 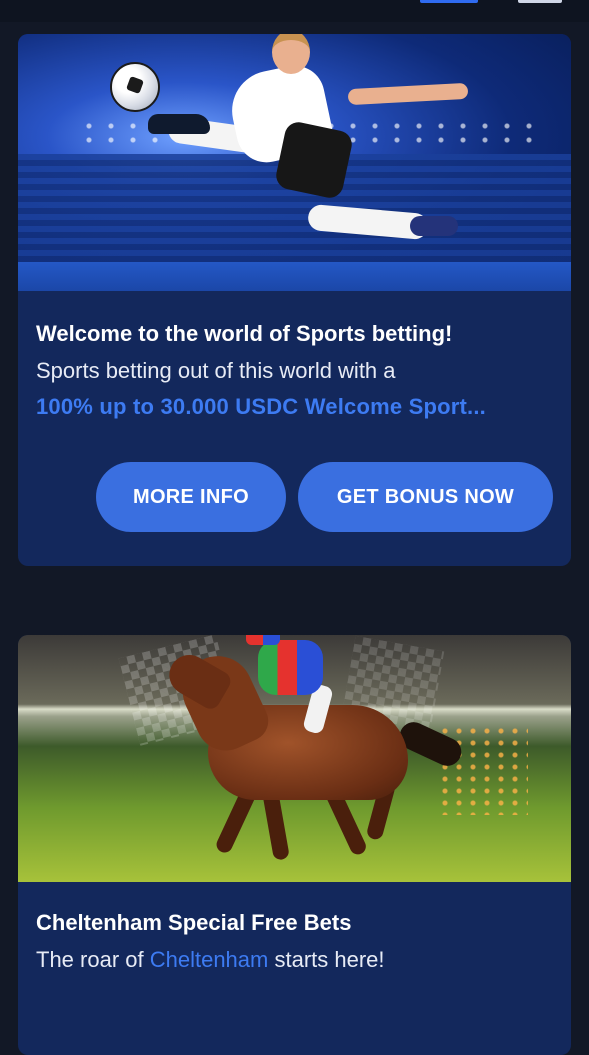 I want to click on player-shorts, so click(x=314, y=160).